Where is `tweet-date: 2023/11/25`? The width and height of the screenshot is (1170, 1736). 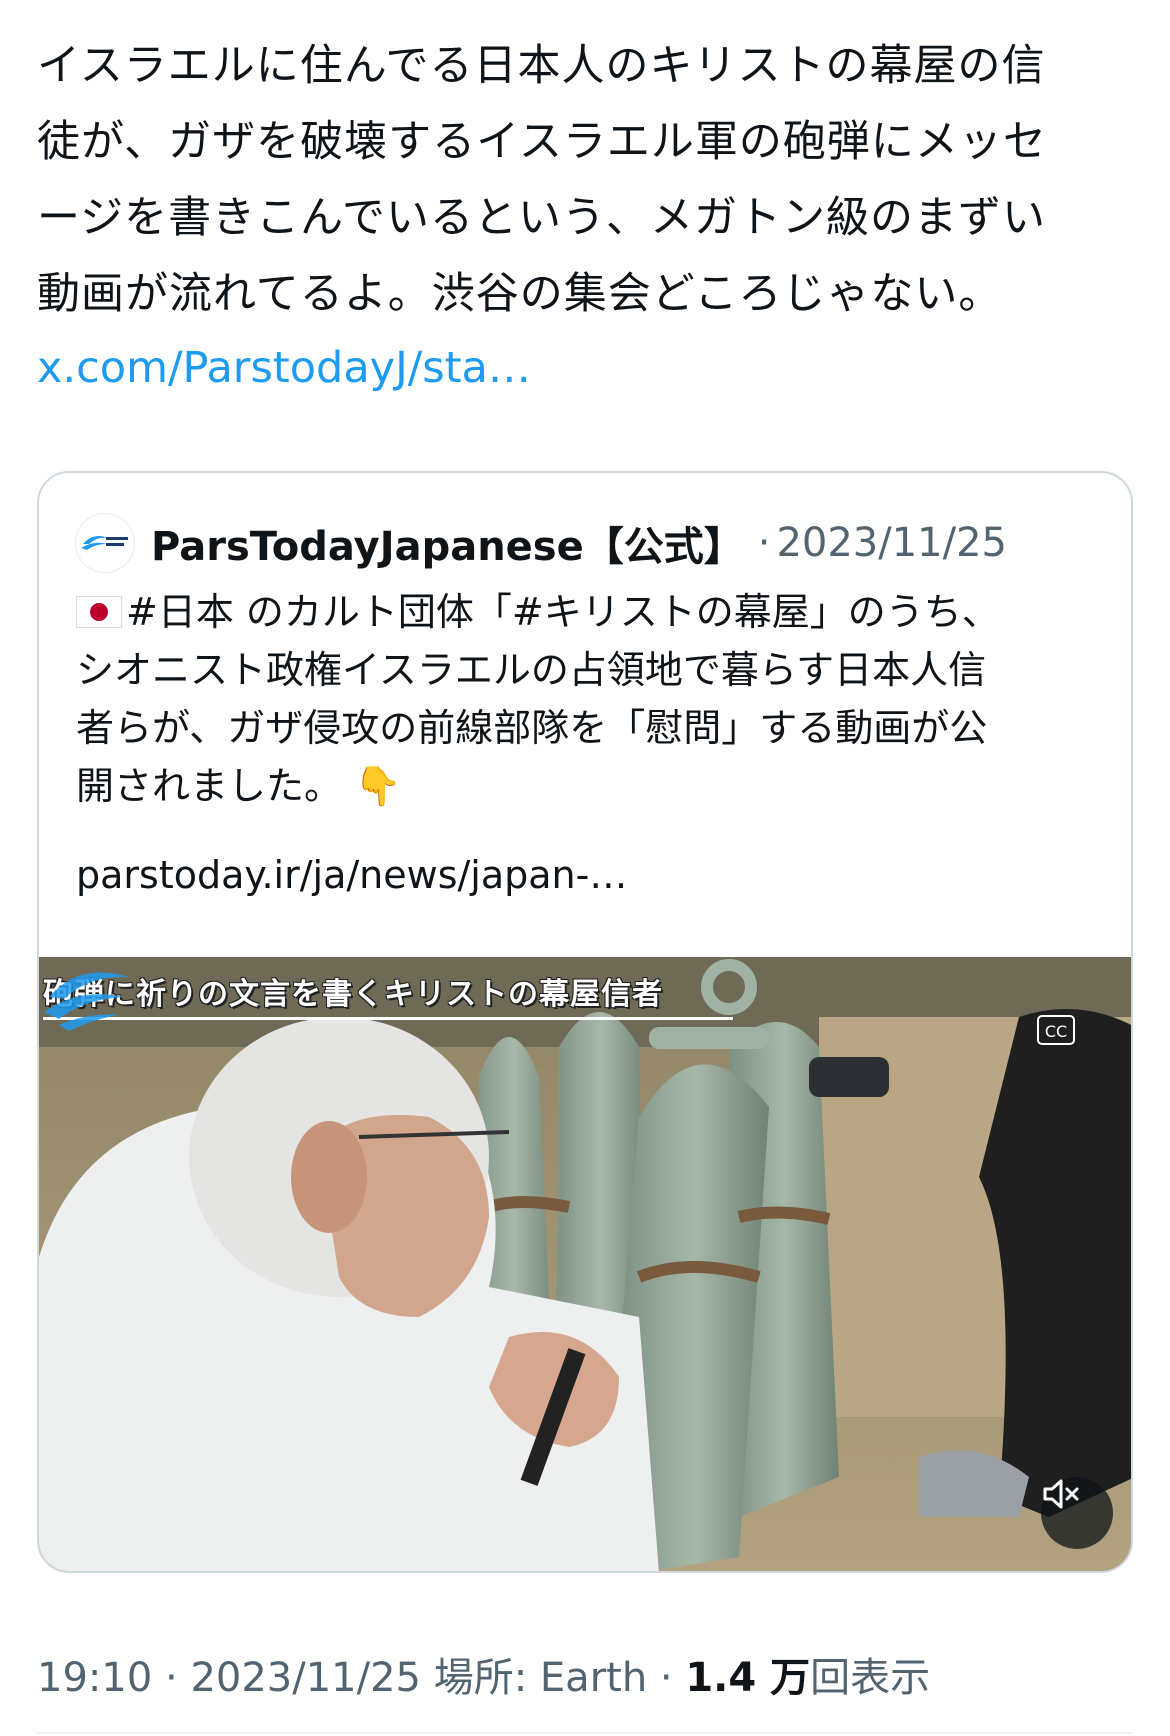 tweet-date: 2023/11/25 is located at coordinates (305, 1678).